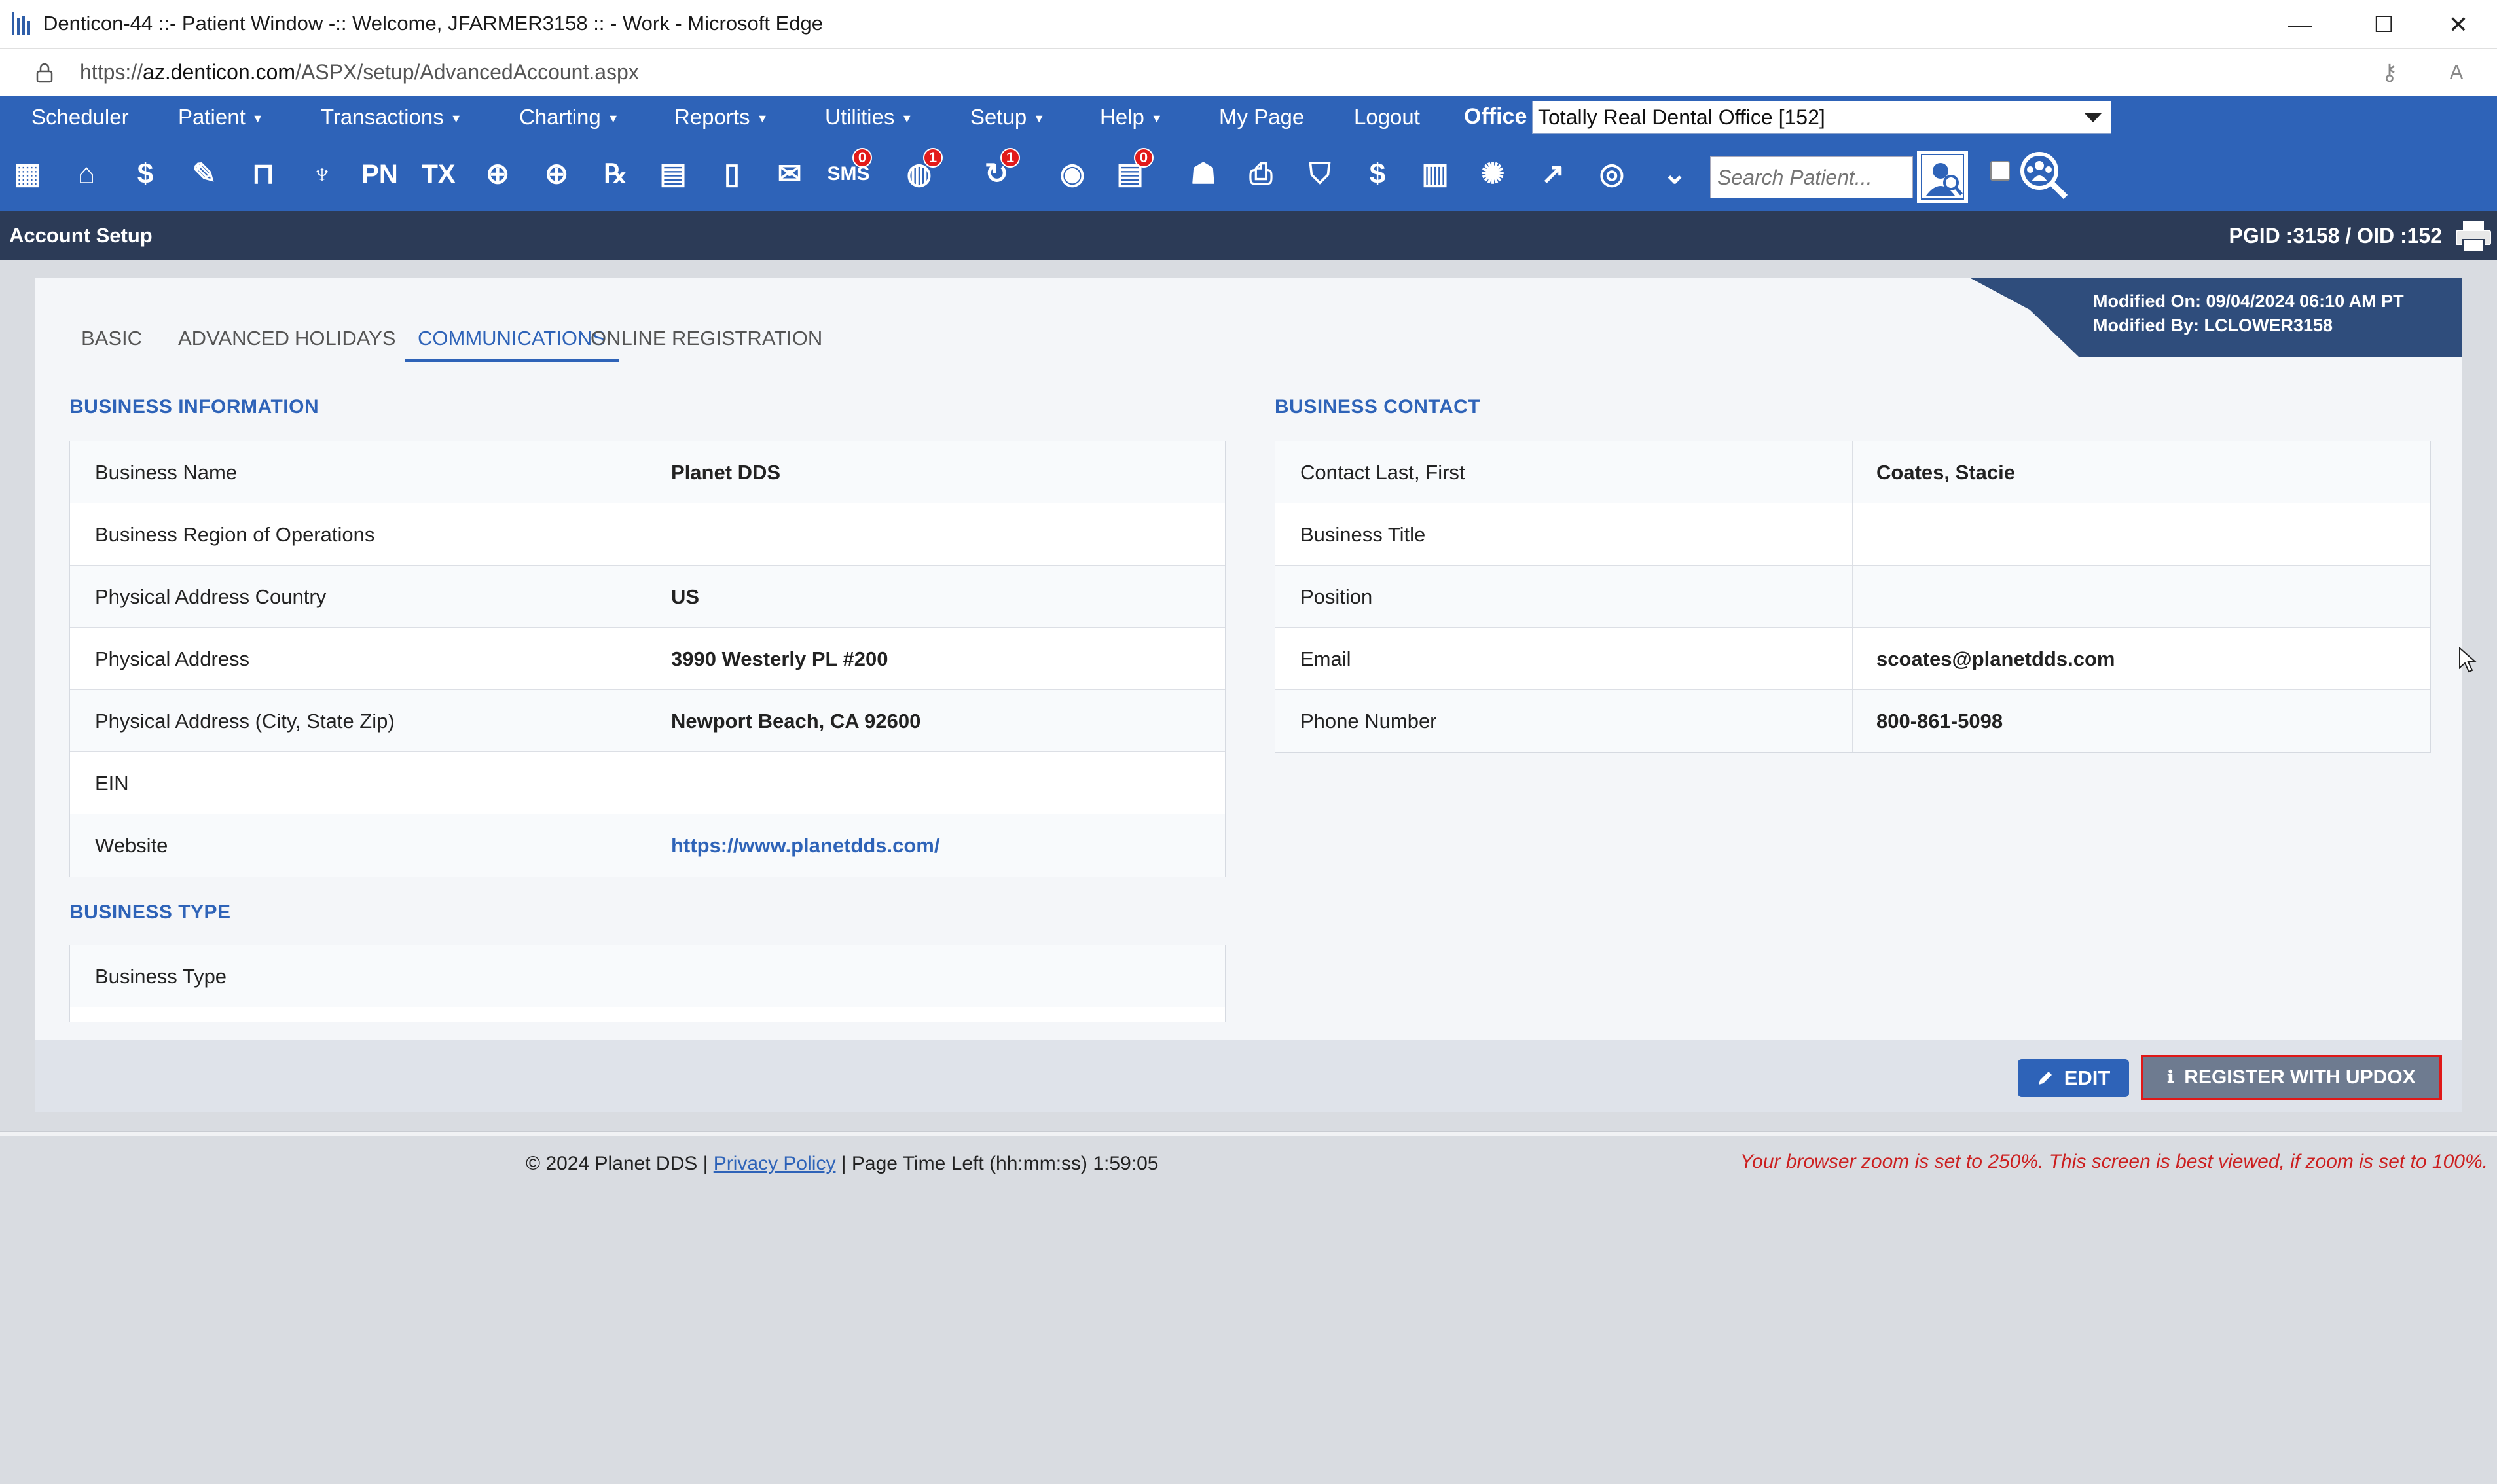 This screenshot has height=1484, width=2497. I want to click on menu-setup: Setup ▼, so click(1007, 117).